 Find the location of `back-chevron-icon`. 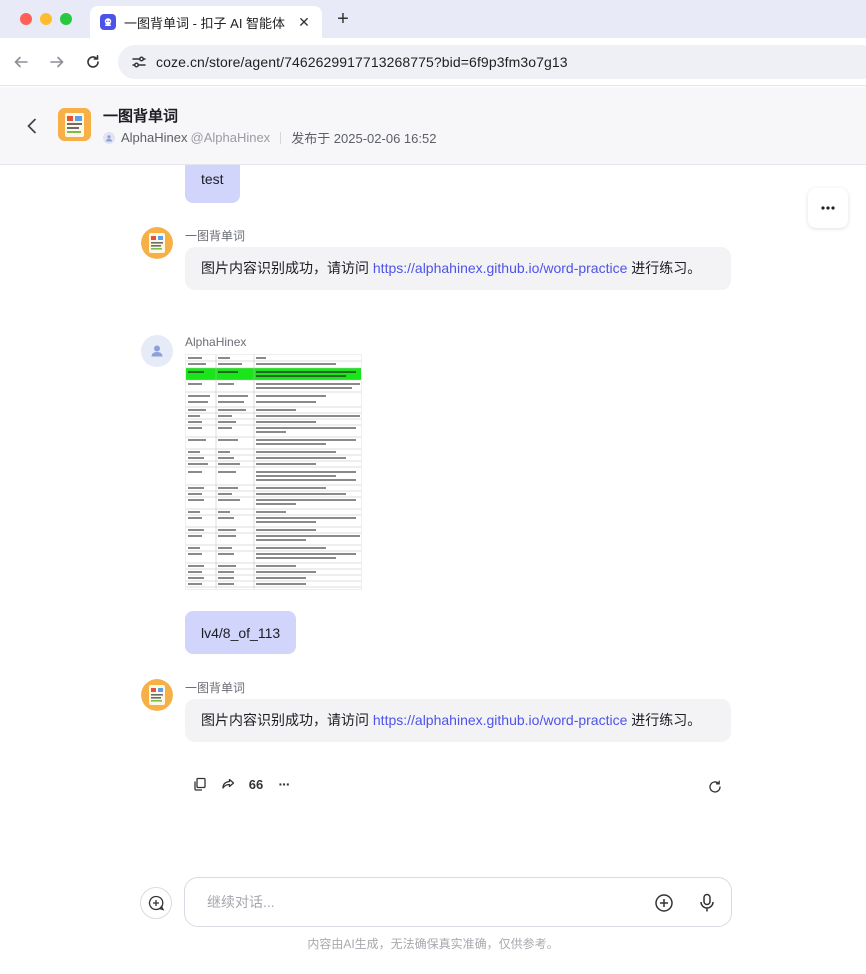

back-chevron-icon is located at coordinates (32, 126).